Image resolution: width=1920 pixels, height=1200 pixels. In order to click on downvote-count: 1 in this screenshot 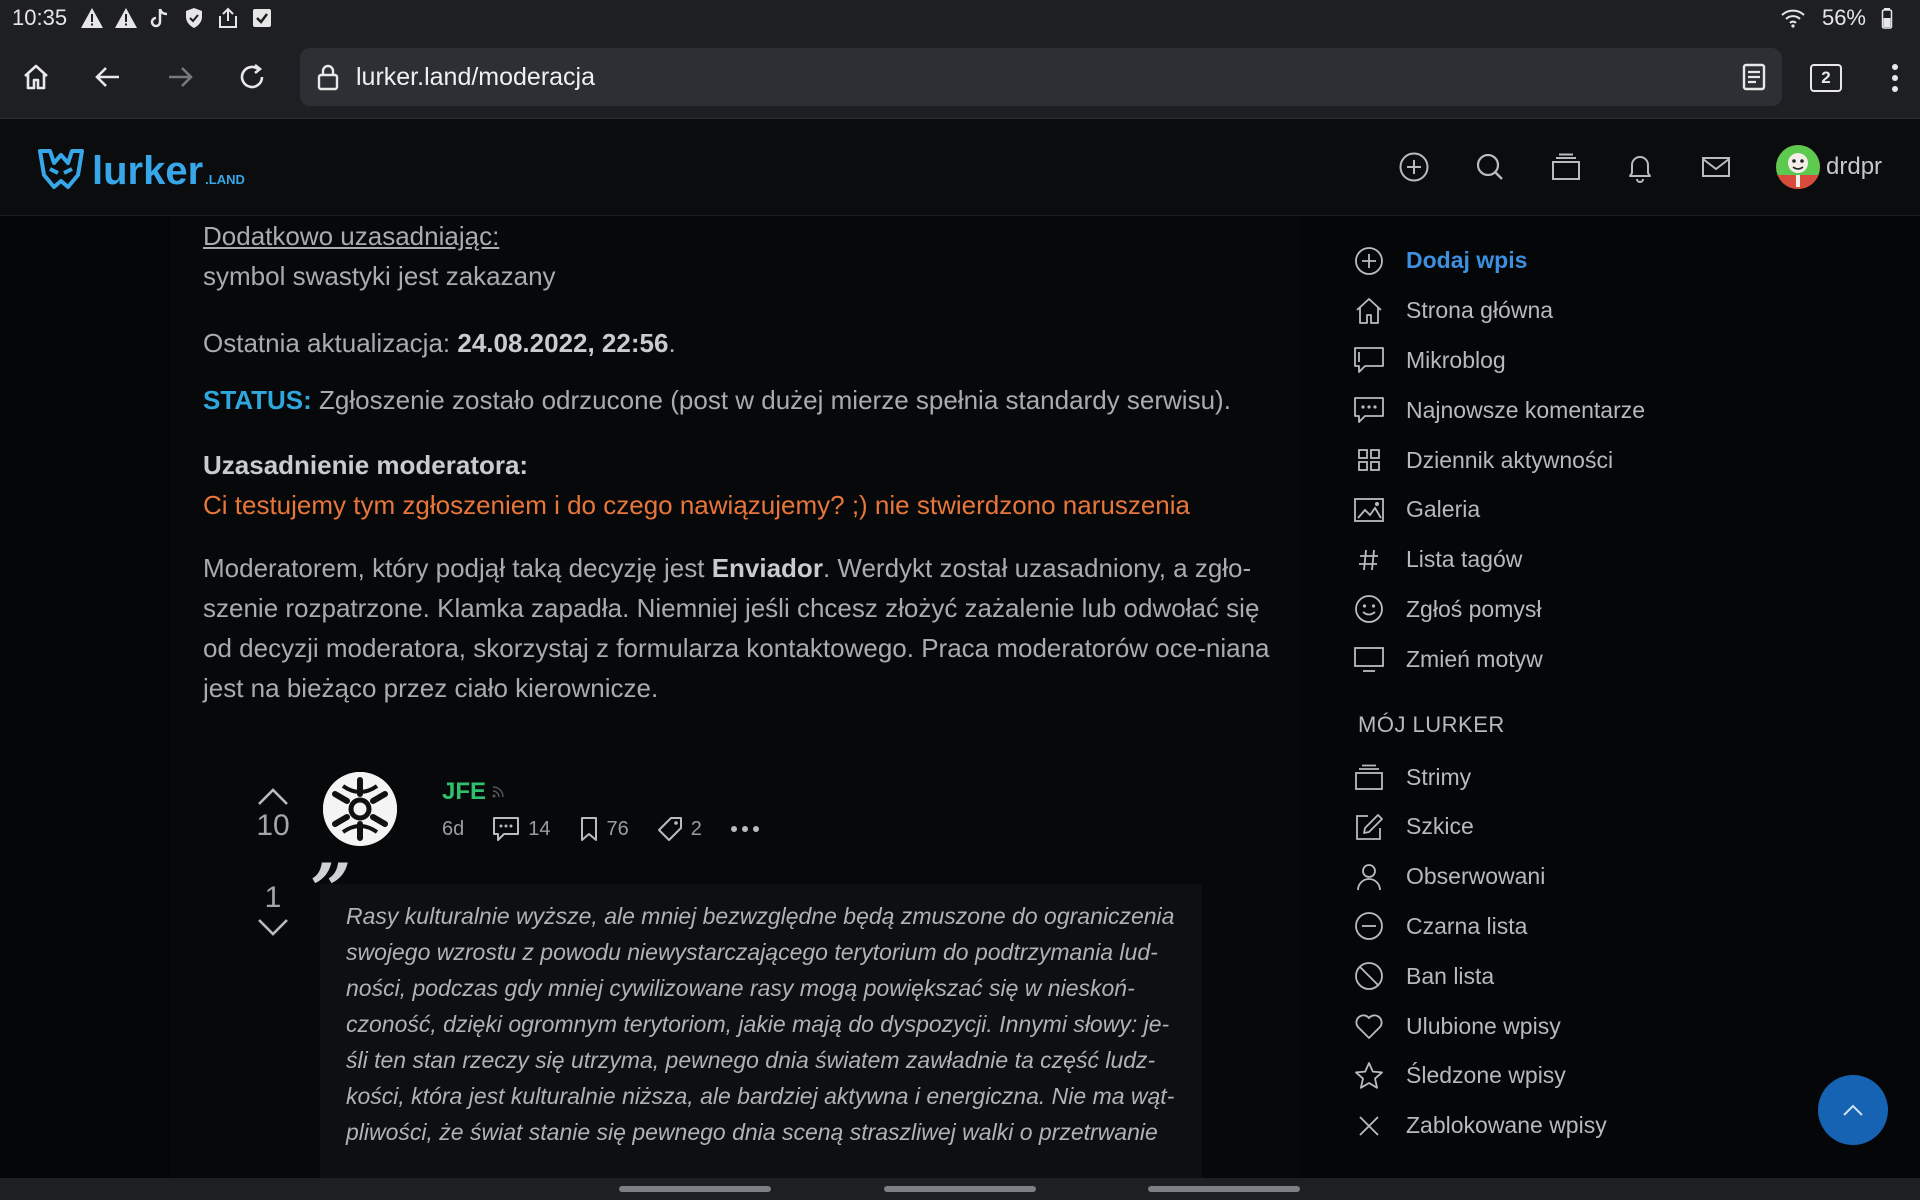, I will do `click(273, 897)`.